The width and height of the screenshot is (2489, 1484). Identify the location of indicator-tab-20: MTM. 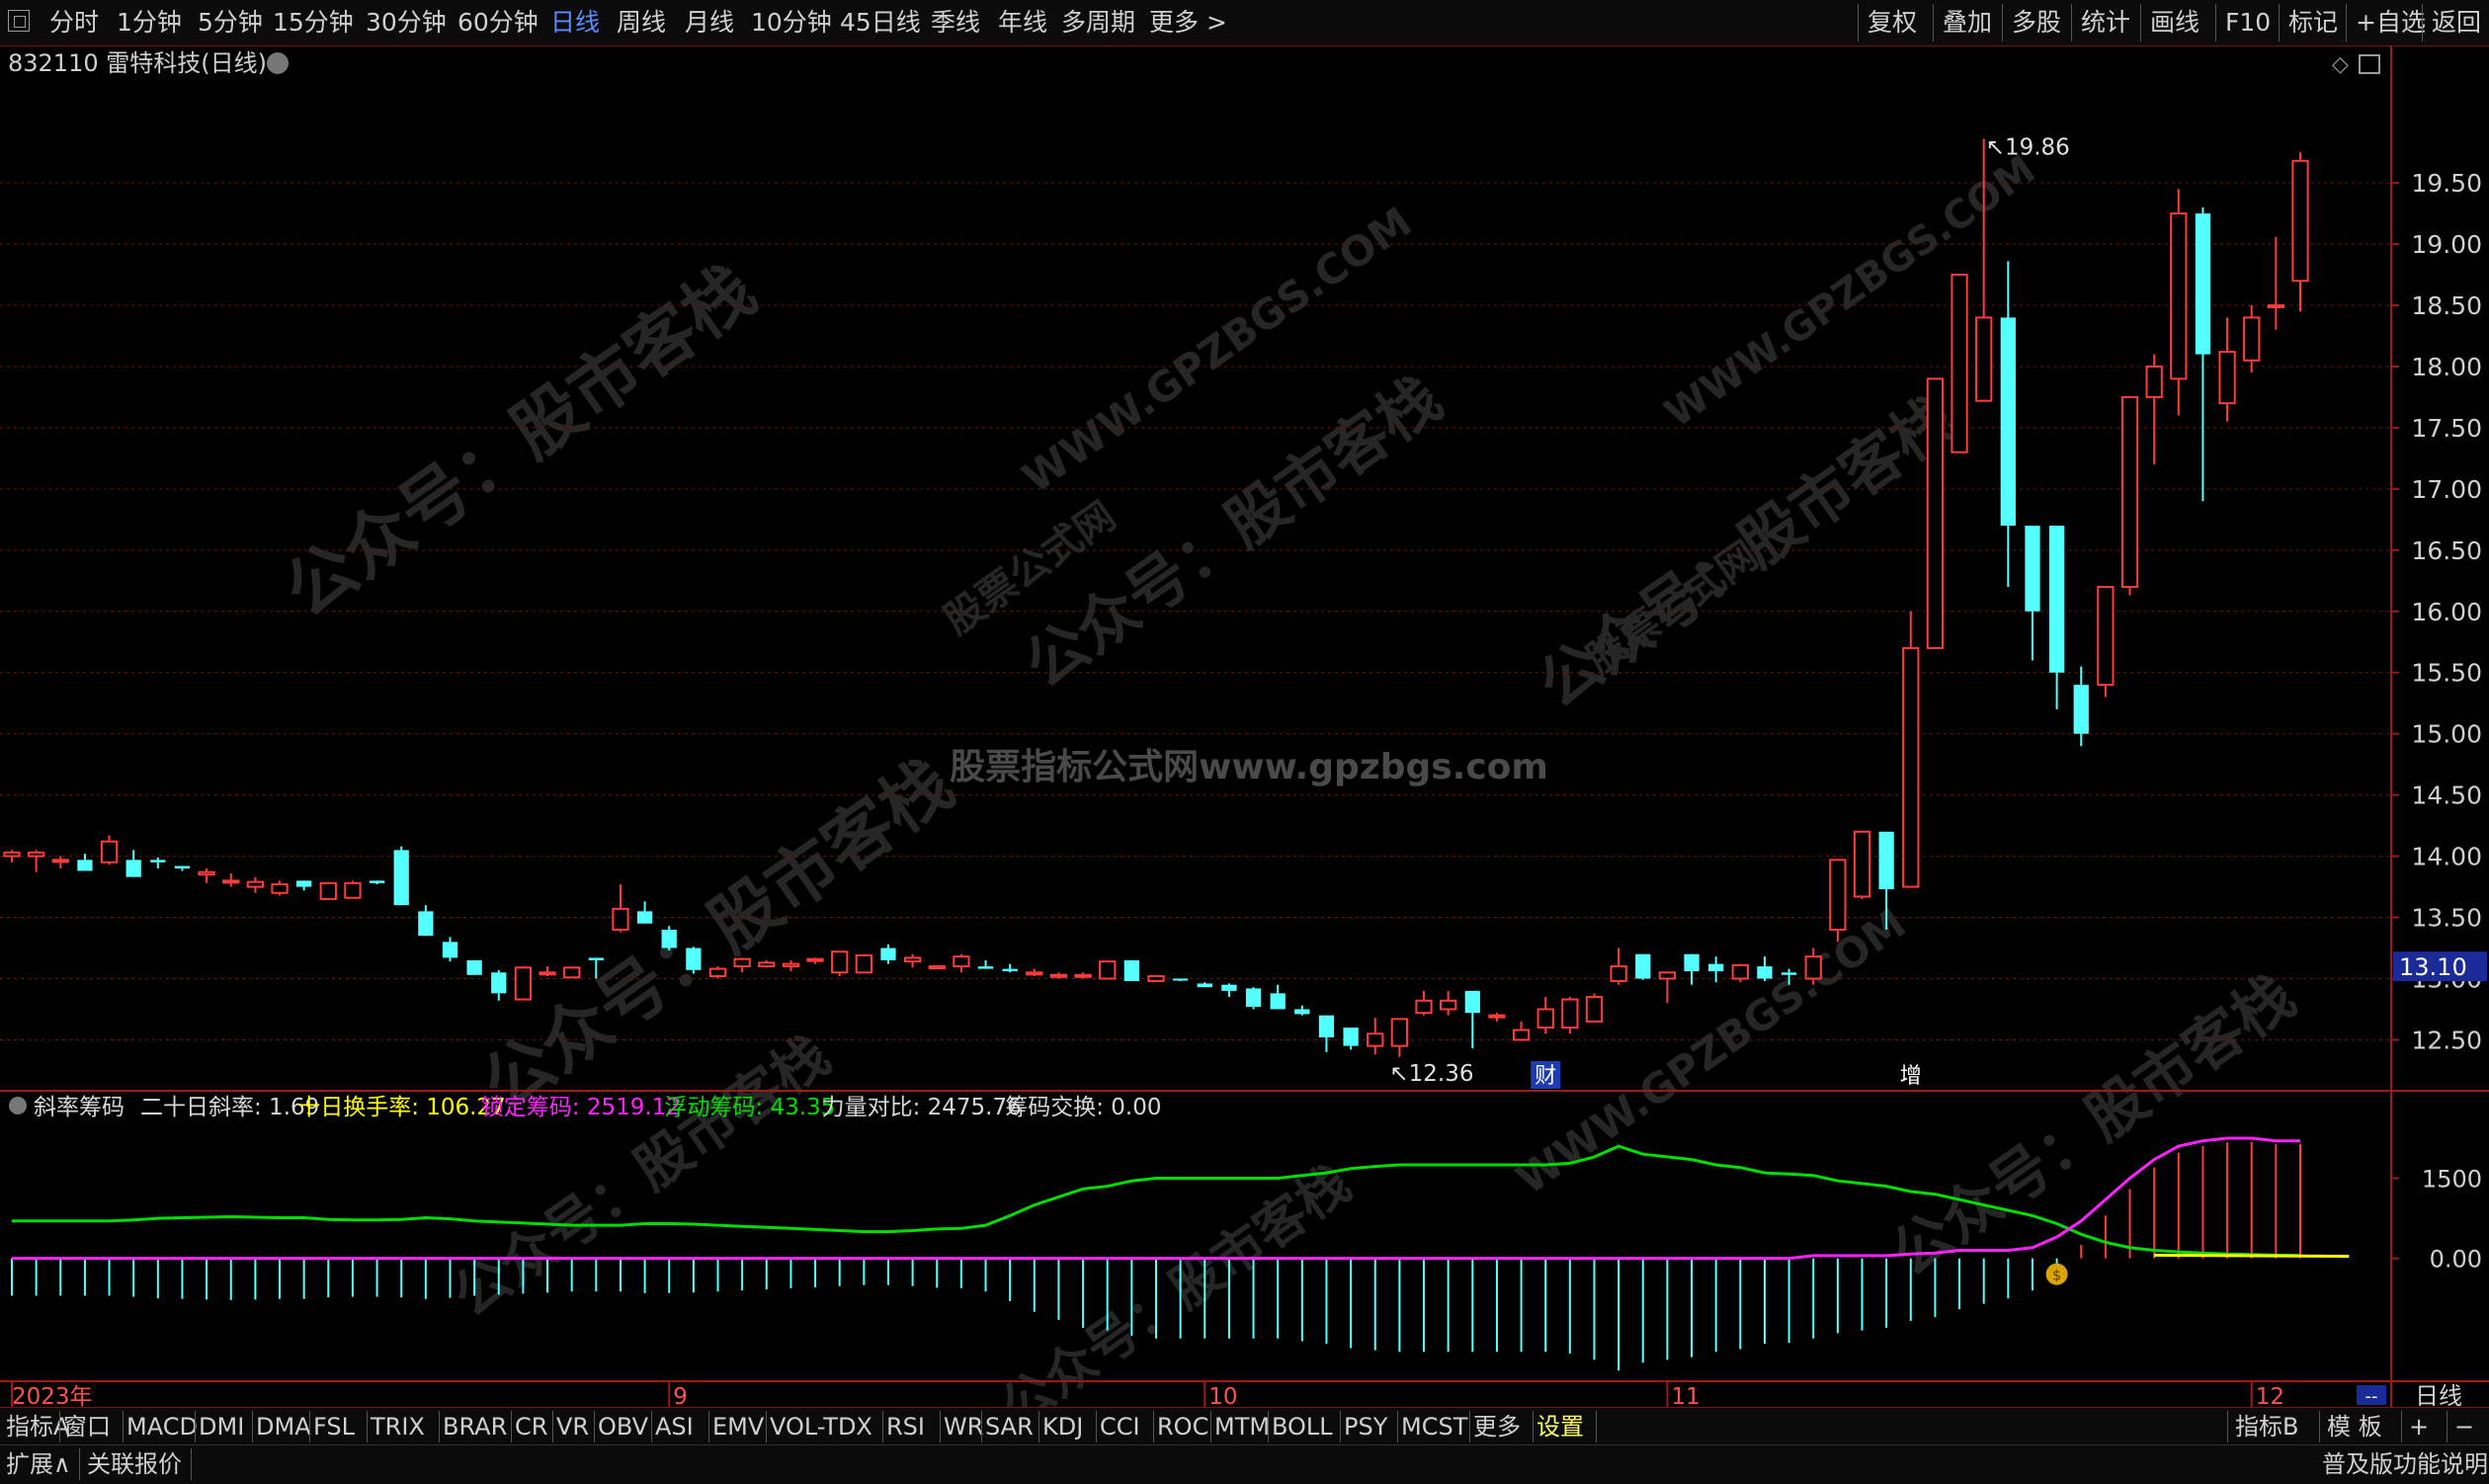
(1242, 1427).